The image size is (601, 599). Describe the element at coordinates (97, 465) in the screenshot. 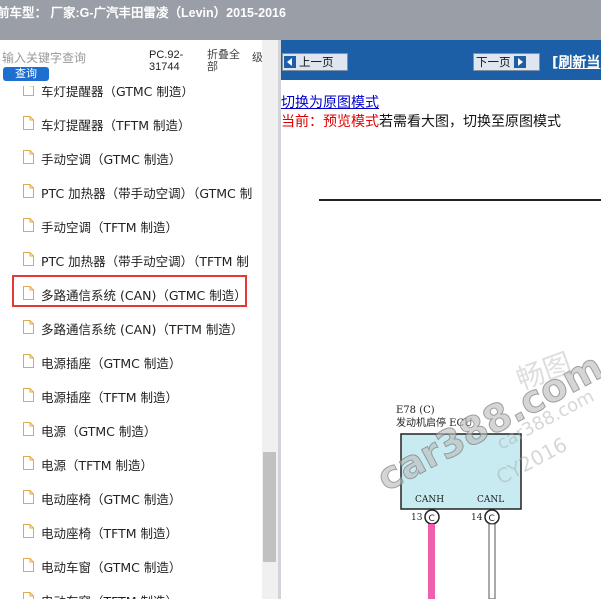

I see `tree-item-label: 电源（TFTM 制造）` at that location.